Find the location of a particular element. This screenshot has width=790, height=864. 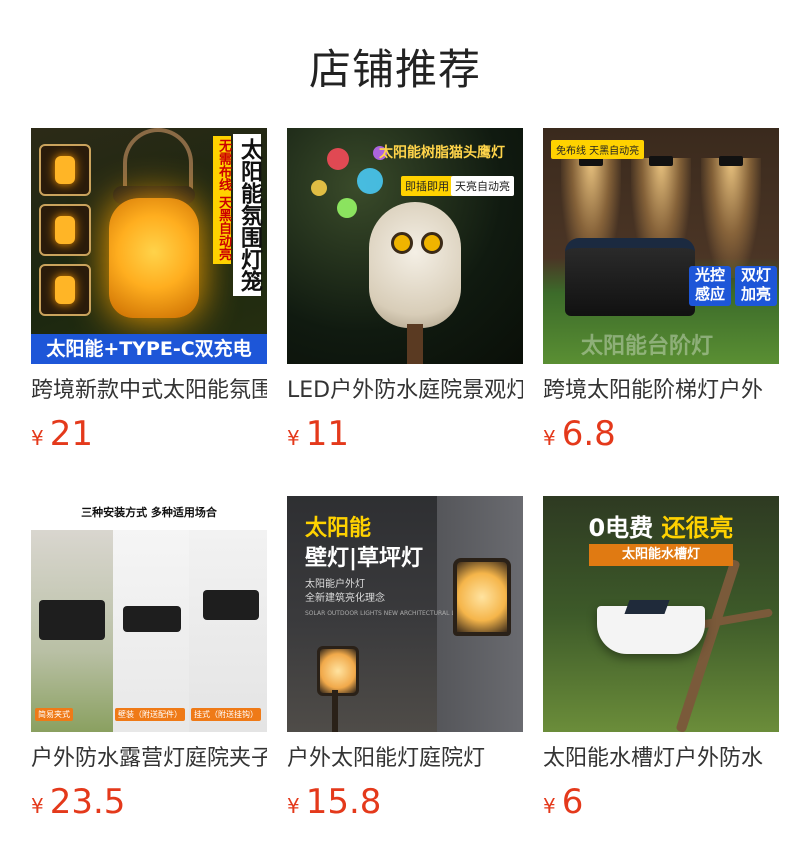

price-value: 6 is located at coordinates (572, 802).